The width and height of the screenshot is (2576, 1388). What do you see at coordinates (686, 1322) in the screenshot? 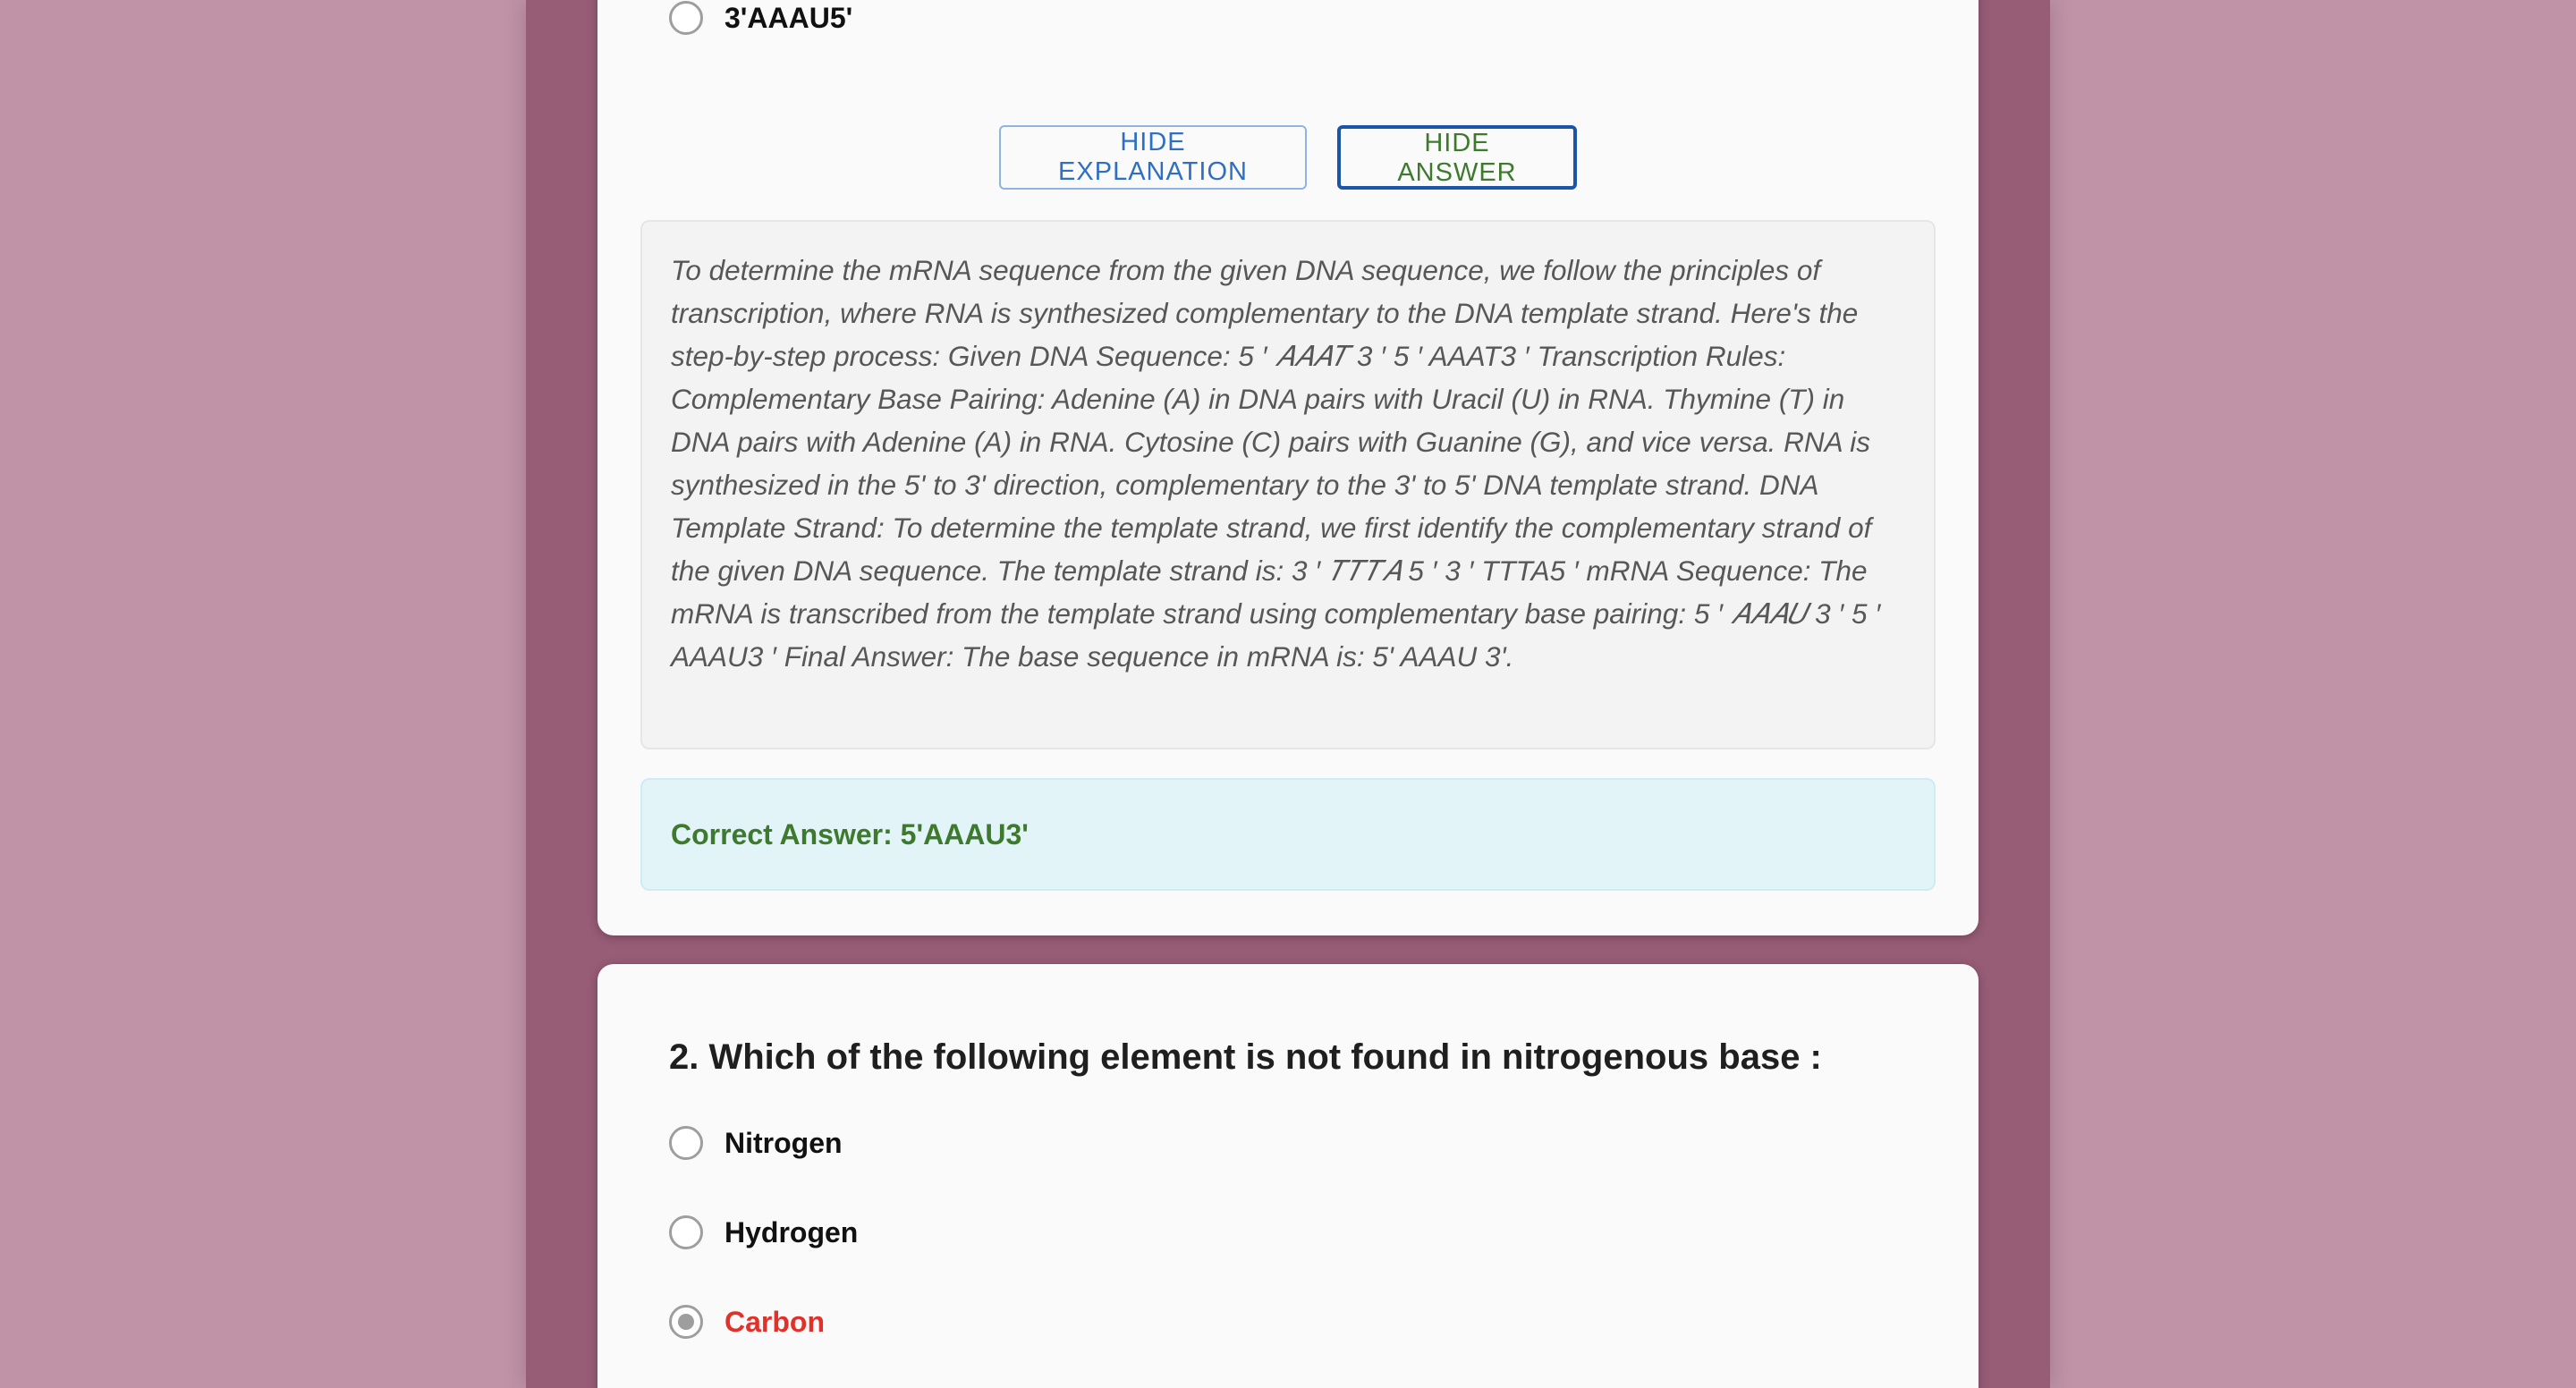
I see `radio-button-selected` at bounding box center [686, 1322].